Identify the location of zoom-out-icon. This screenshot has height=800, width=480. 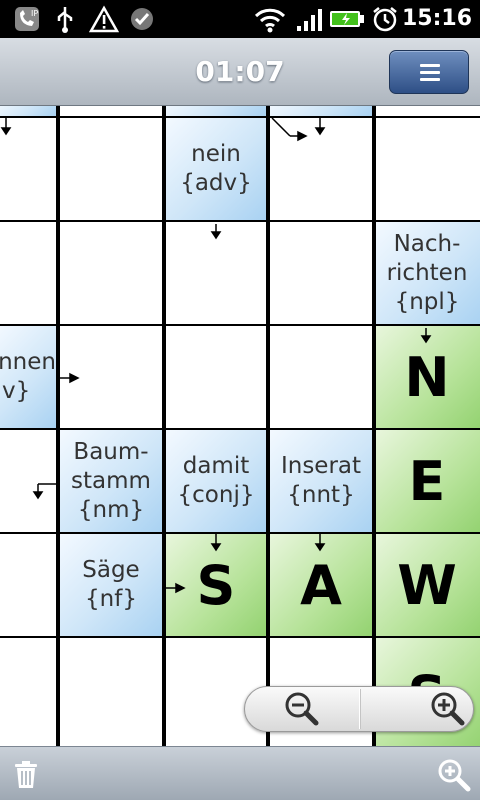
(302, 709).